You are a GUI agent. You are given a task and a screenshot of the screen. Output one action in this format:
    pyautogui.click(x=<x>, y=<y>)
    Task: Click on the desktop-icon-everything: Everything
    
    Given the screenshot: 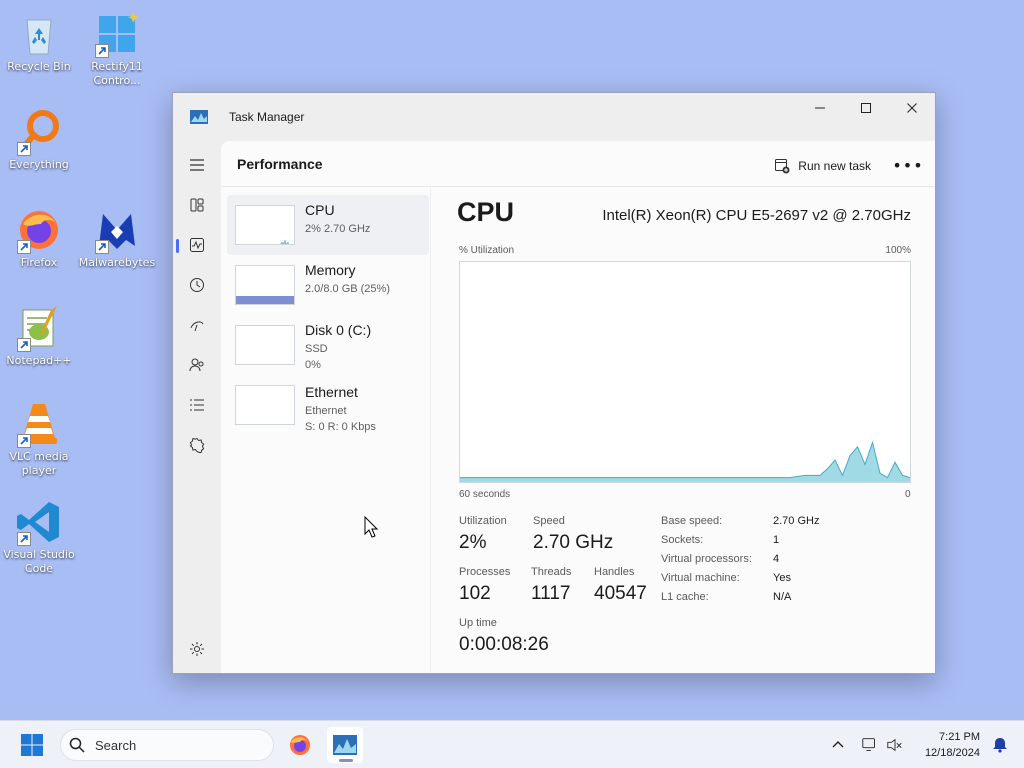 What is the action you would take?
    pyautogui.click(x=39, y=140)
    